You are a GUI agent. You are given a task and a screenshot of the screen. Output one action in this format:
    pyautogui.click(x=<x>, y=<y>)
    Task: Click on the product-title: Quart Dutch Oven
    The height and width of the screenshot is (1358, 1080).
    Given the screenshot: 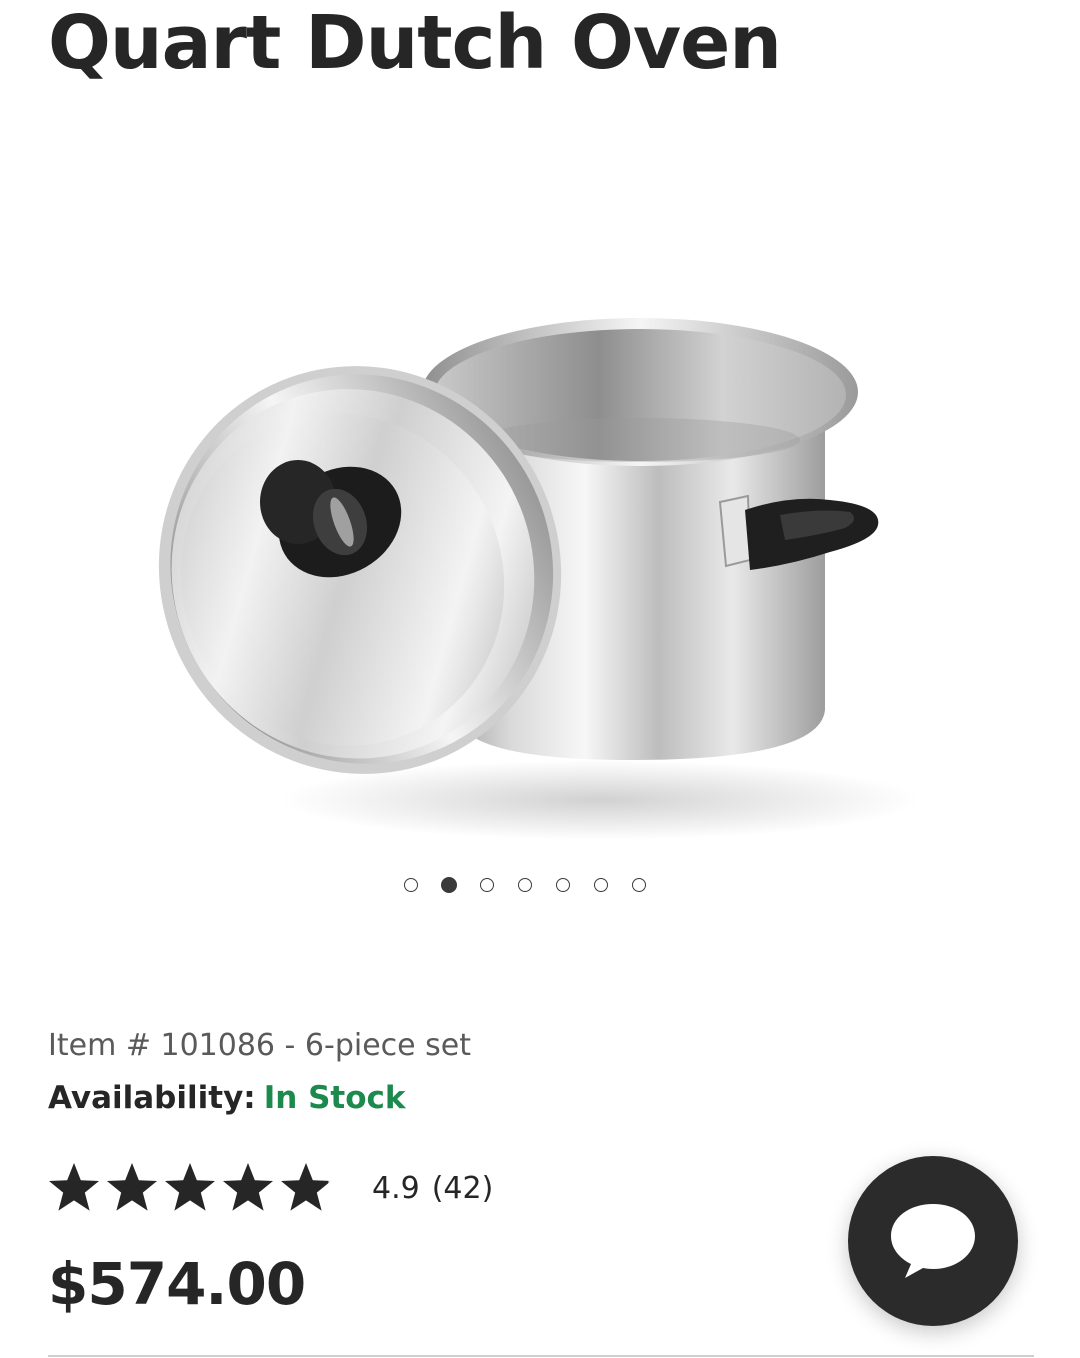 What is the action you would take?
    pyautogui.click(x=415, y=43)
    